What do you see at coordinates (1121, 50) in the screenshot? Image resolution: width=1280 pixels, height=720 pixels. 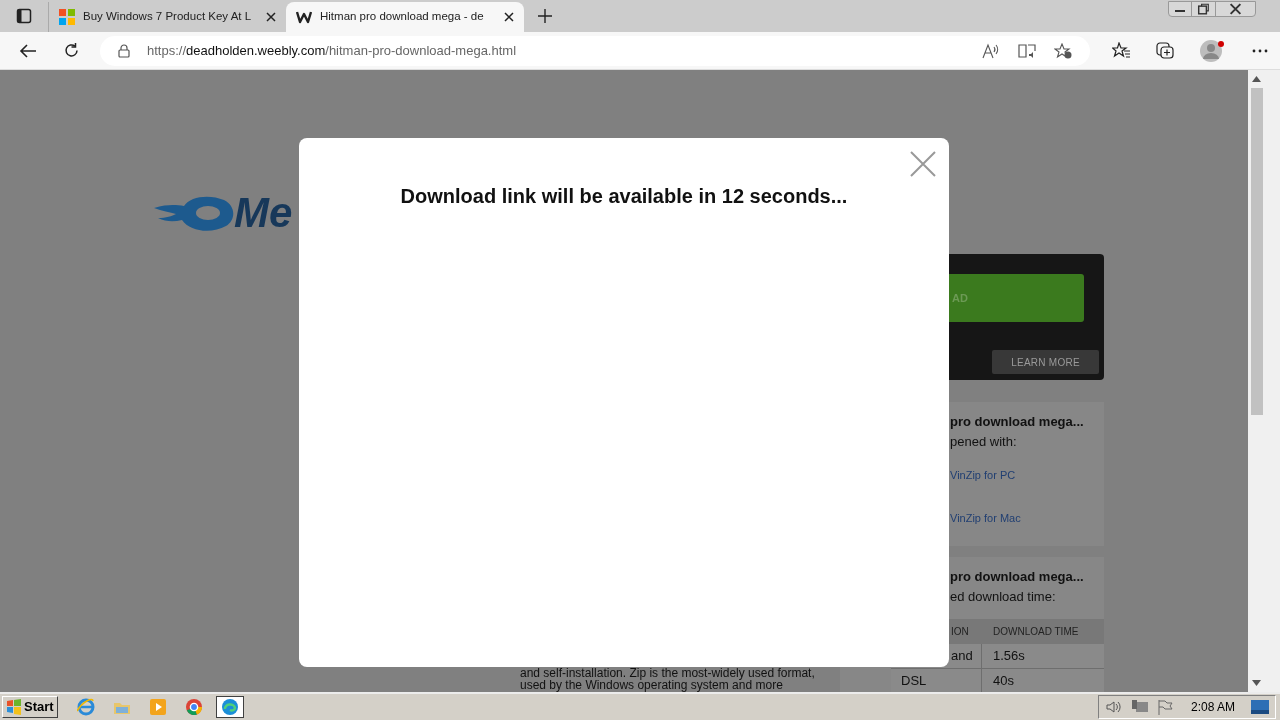 I see `favorites-icon` at bounding box center [1121, 50].